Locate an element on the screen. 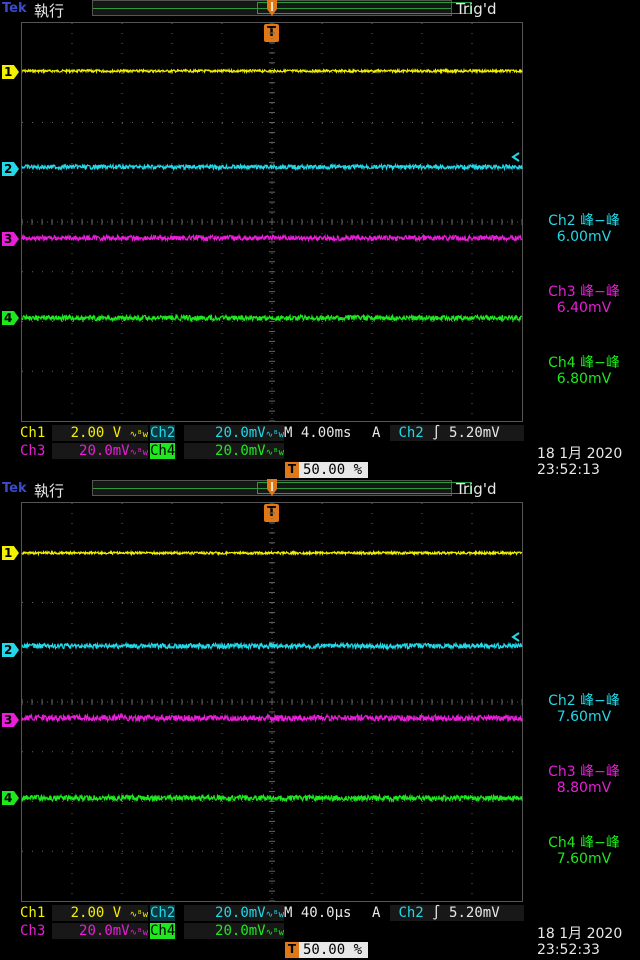 Image resolution: width=640 pixels, height=960 pixels. time-readout: 23:52:33 is located at coordinates (568, 950).